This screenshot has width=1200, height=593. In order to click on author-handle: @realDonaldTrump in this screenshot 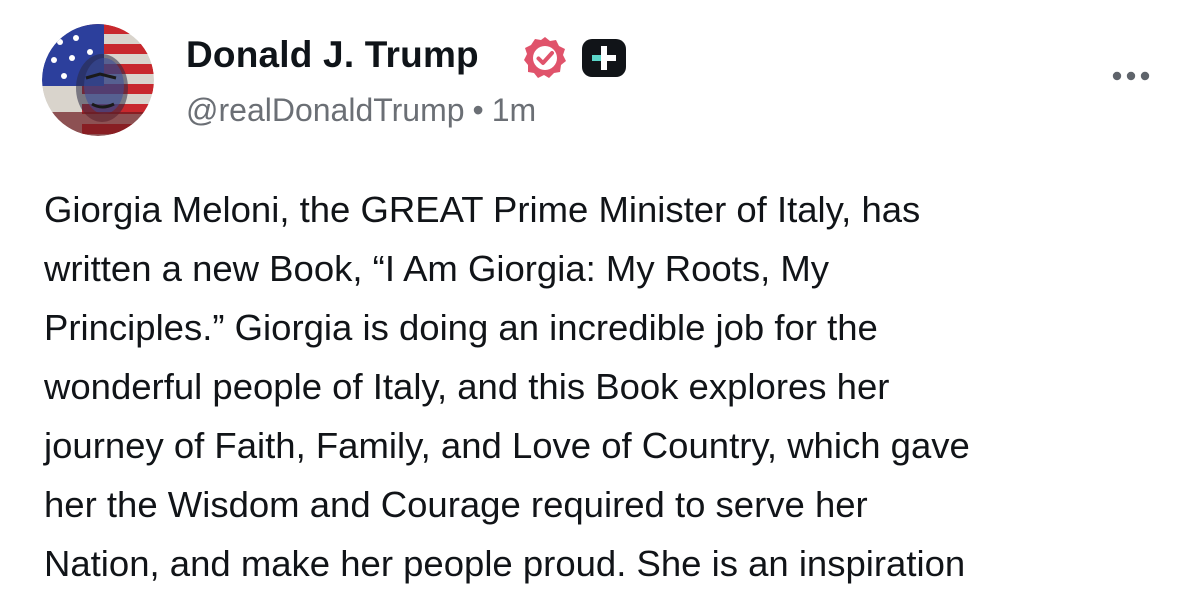, I will do `click(325, 110)`.